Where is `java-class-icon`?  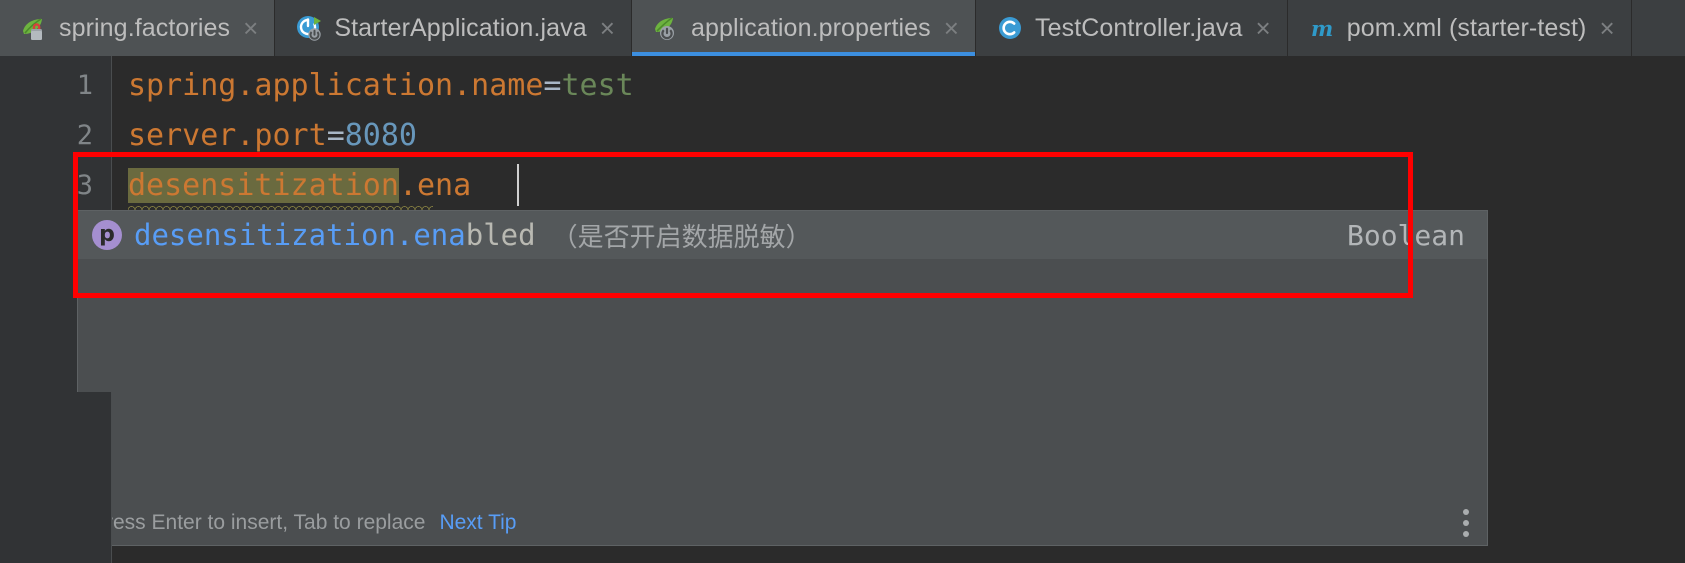
java-class-icon is located at coordinates (1010, 28).